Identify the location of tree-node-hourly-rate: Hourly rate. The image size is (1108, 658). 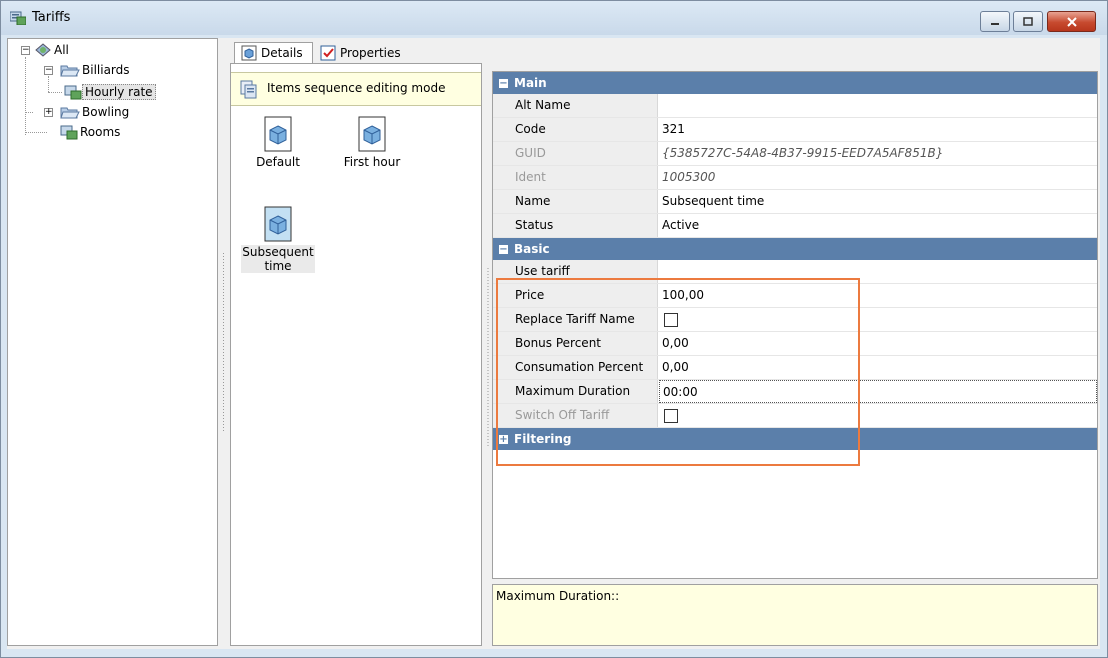
(110, 92).